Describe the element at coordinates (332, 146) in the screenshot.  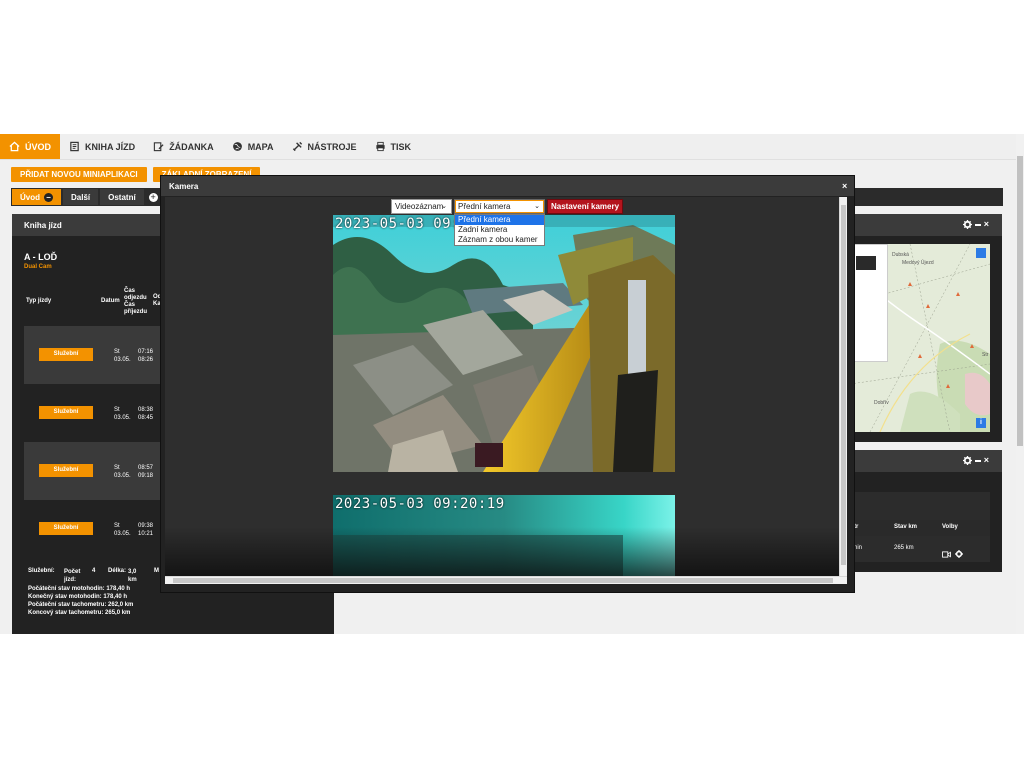
I see `nav-label: NÁSTROJE` at that location.